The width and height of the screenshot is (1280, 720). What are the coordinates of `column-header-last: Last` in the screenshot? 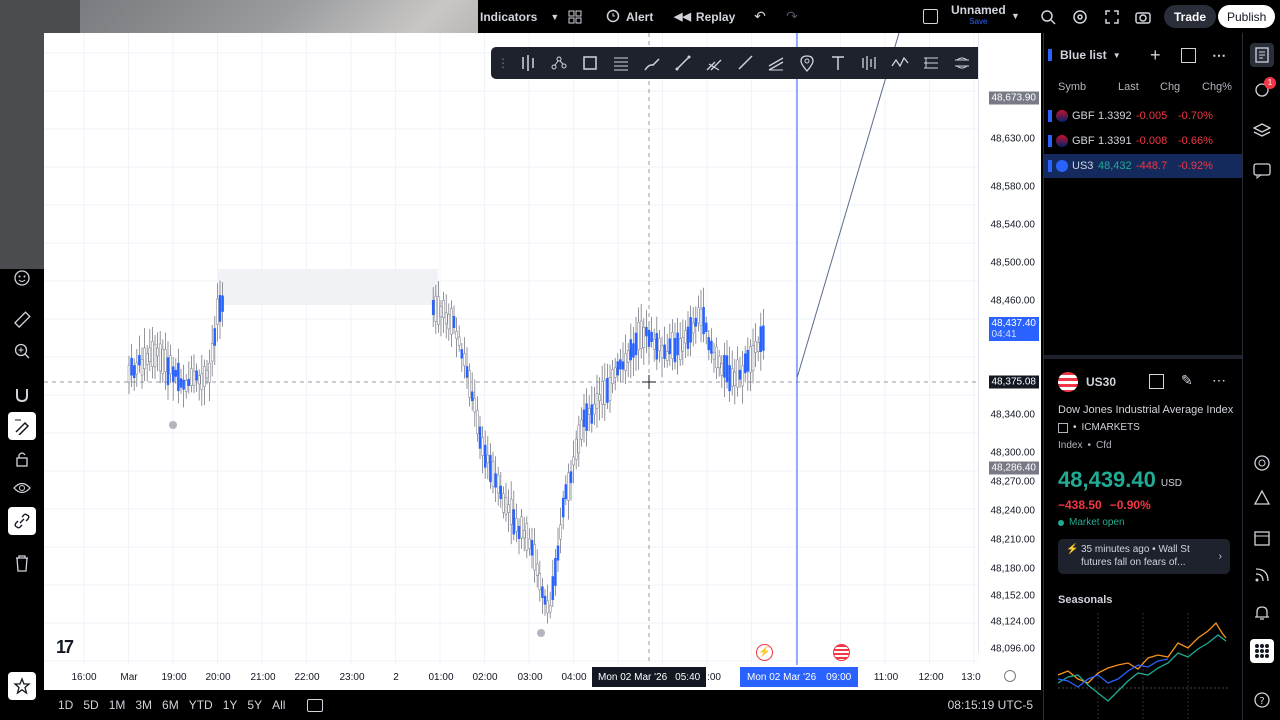 It's located at (1128, 87).